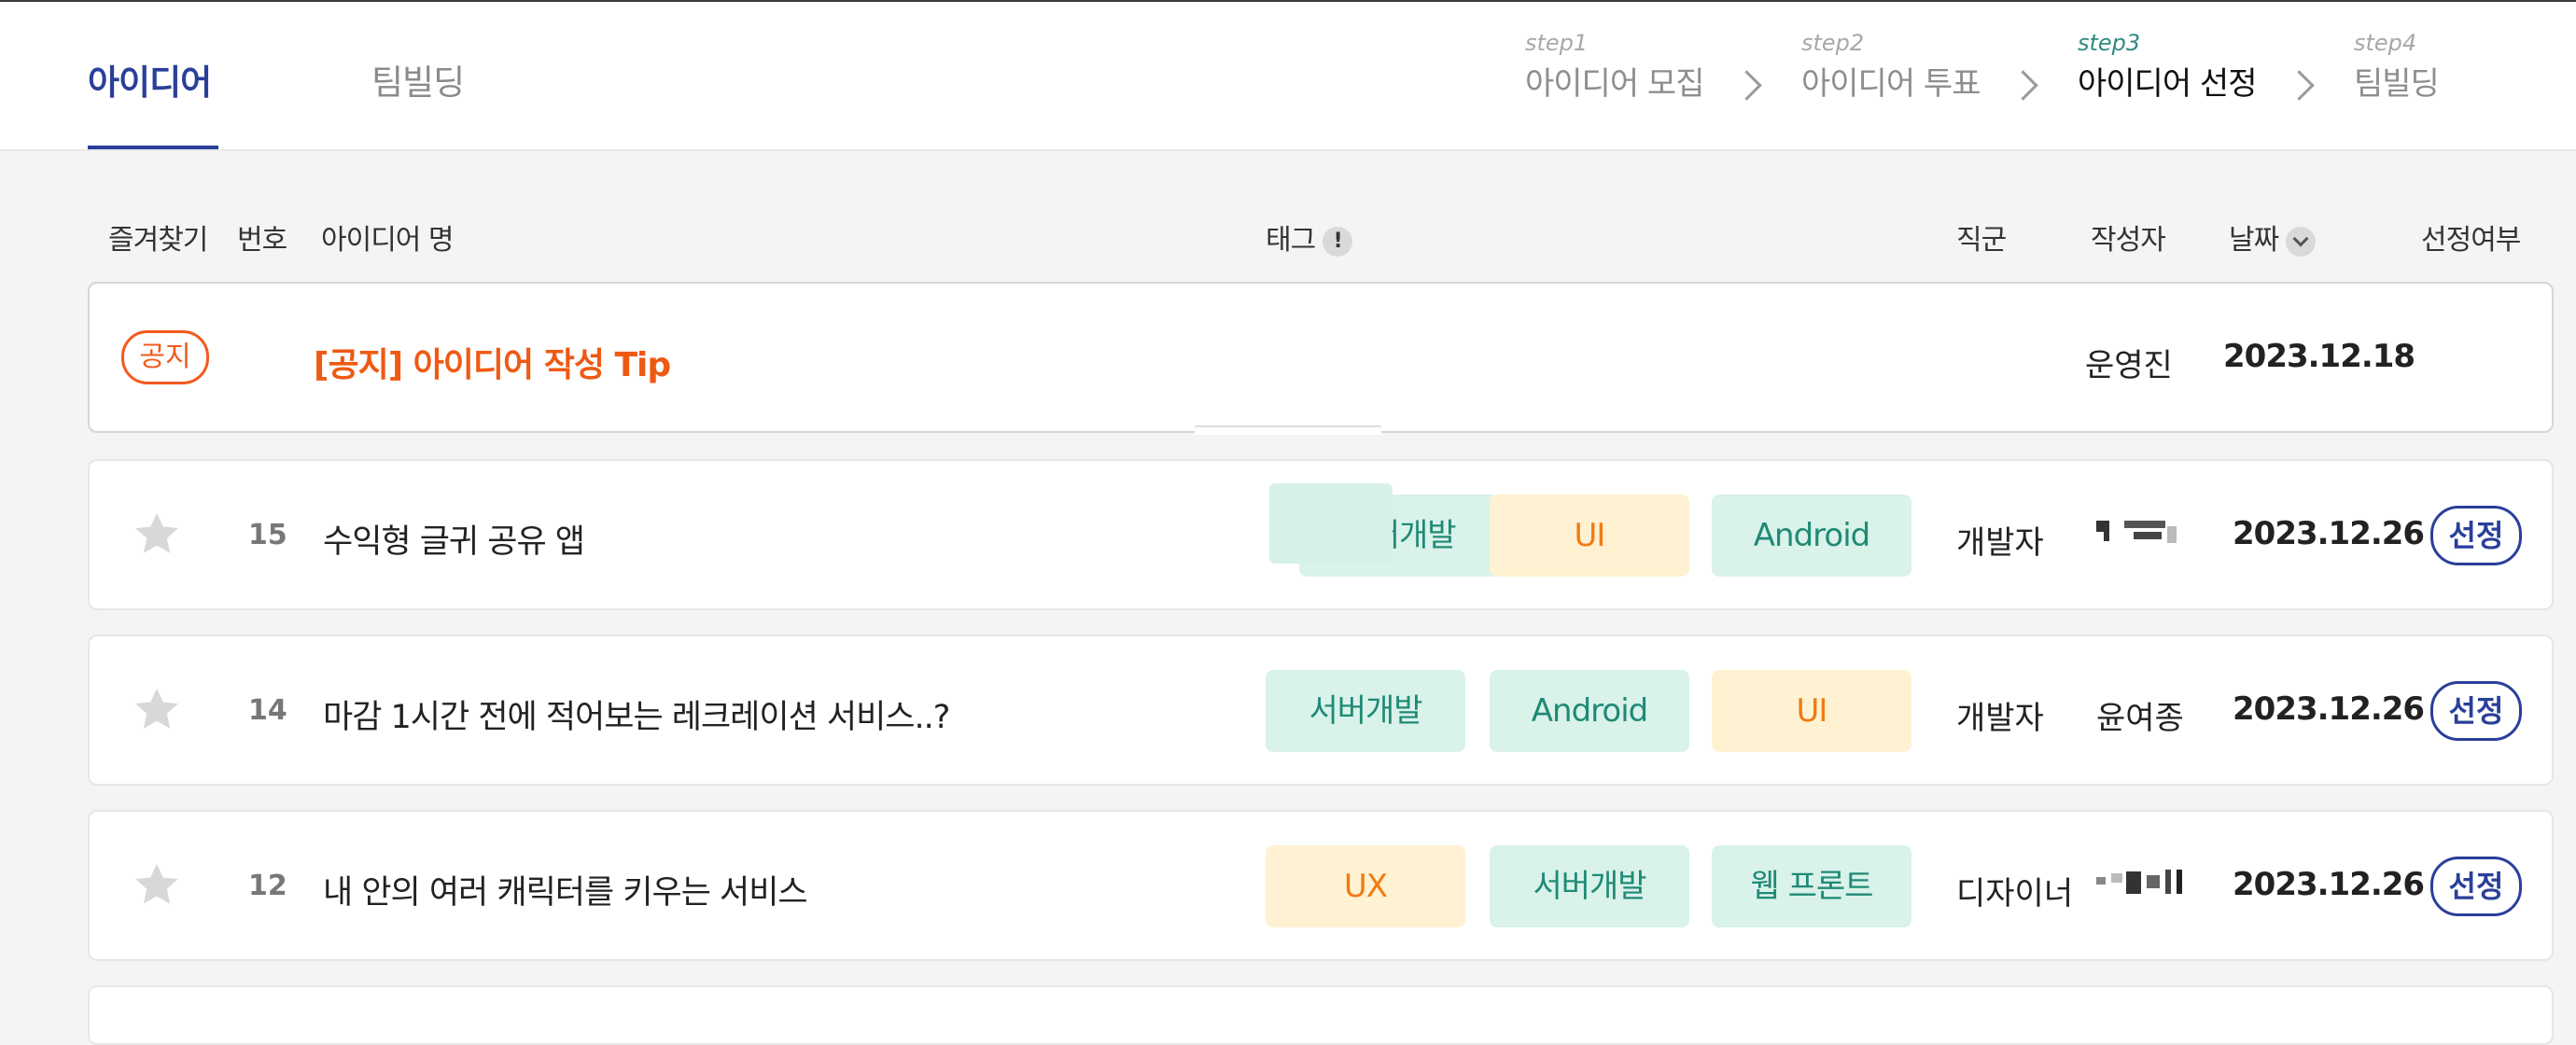 Image resolution: width=2576 pixels, height=1045 pixels. What do you see at coordinates (153, 147) in the screenshot?
I see `active-tab-indicator` at bounding box center [153, 147].